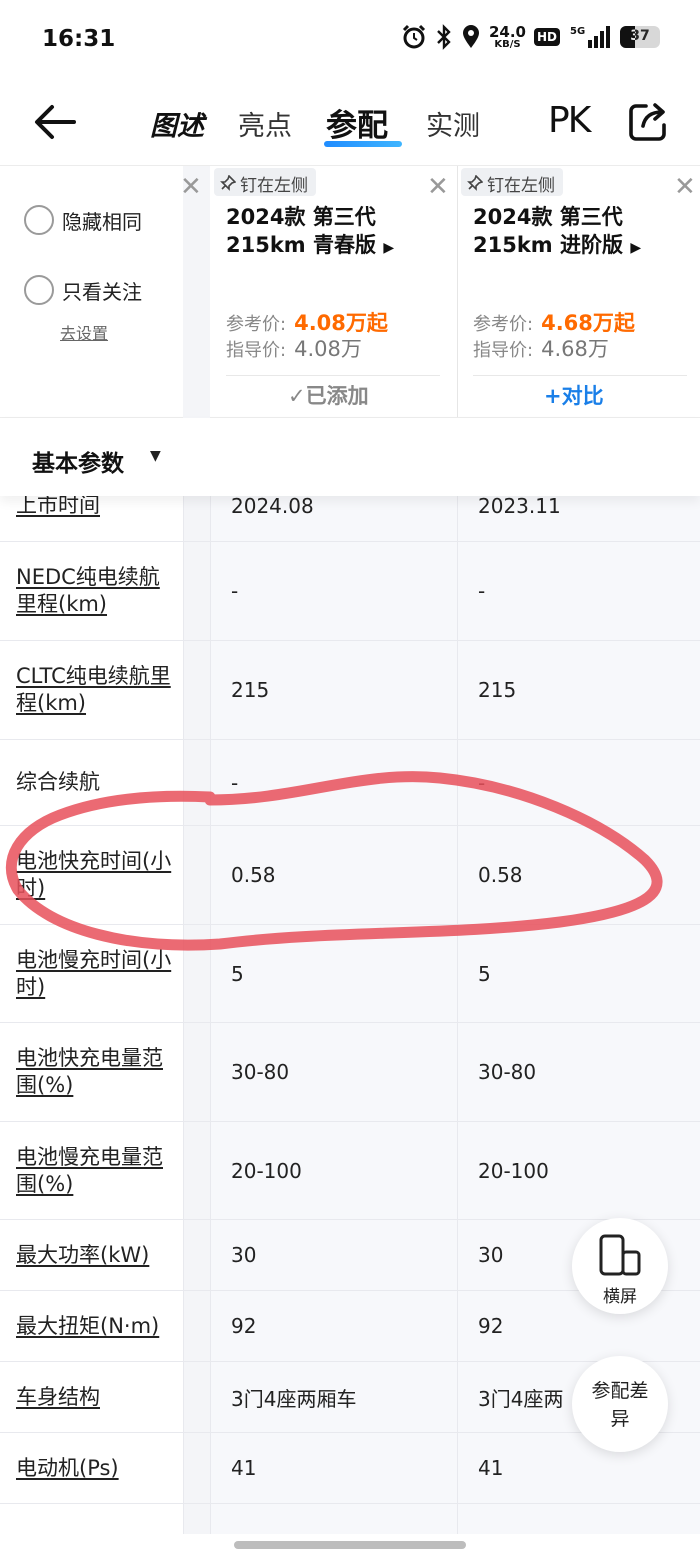 Image resolution: width=700 pixels, height=1563 pixels. Describe the element at coordinates (91, 591) in the screenshot. I see `row-label: NEDC纯电续航里程(km)` at that location.